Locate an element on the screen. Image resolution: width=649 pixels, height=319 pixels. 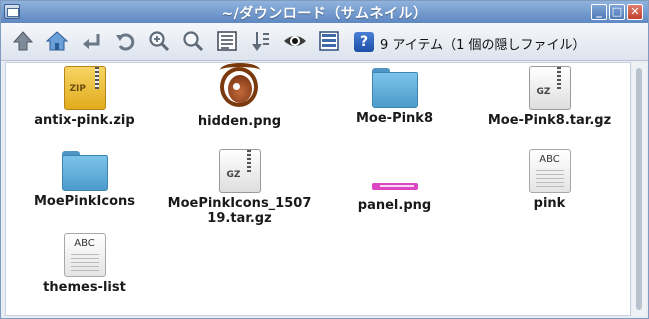
list-view-icon is located at coordinates (329, 41).